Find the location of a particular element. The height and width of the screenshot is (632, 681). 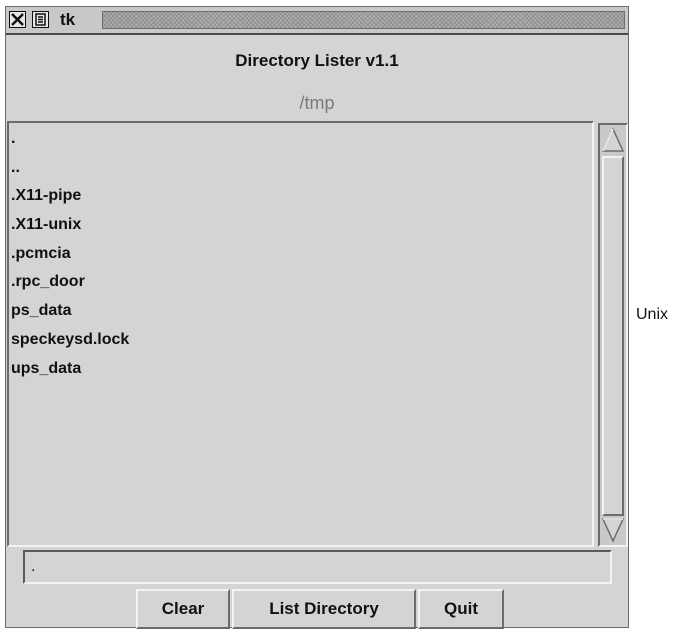

menu-icon is located at coordinates (40, 19).